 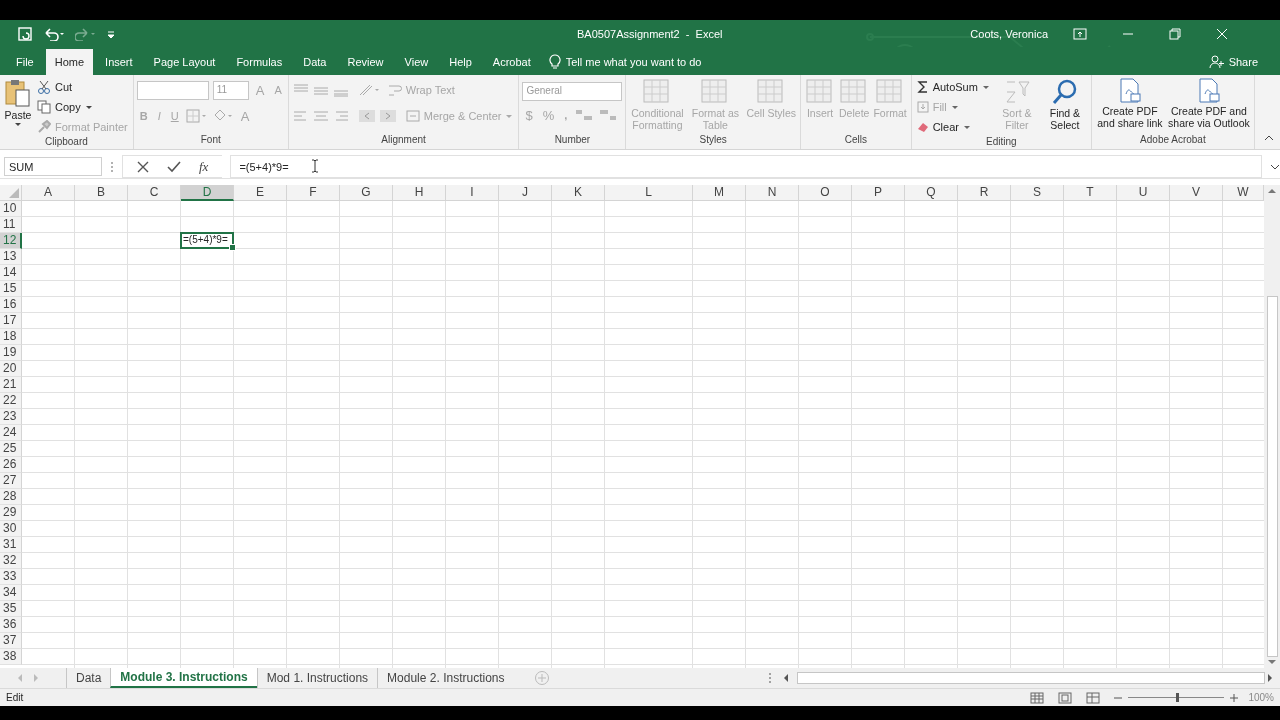 I want to click on ribbon-tab: Data, so click(x=315, y=62).